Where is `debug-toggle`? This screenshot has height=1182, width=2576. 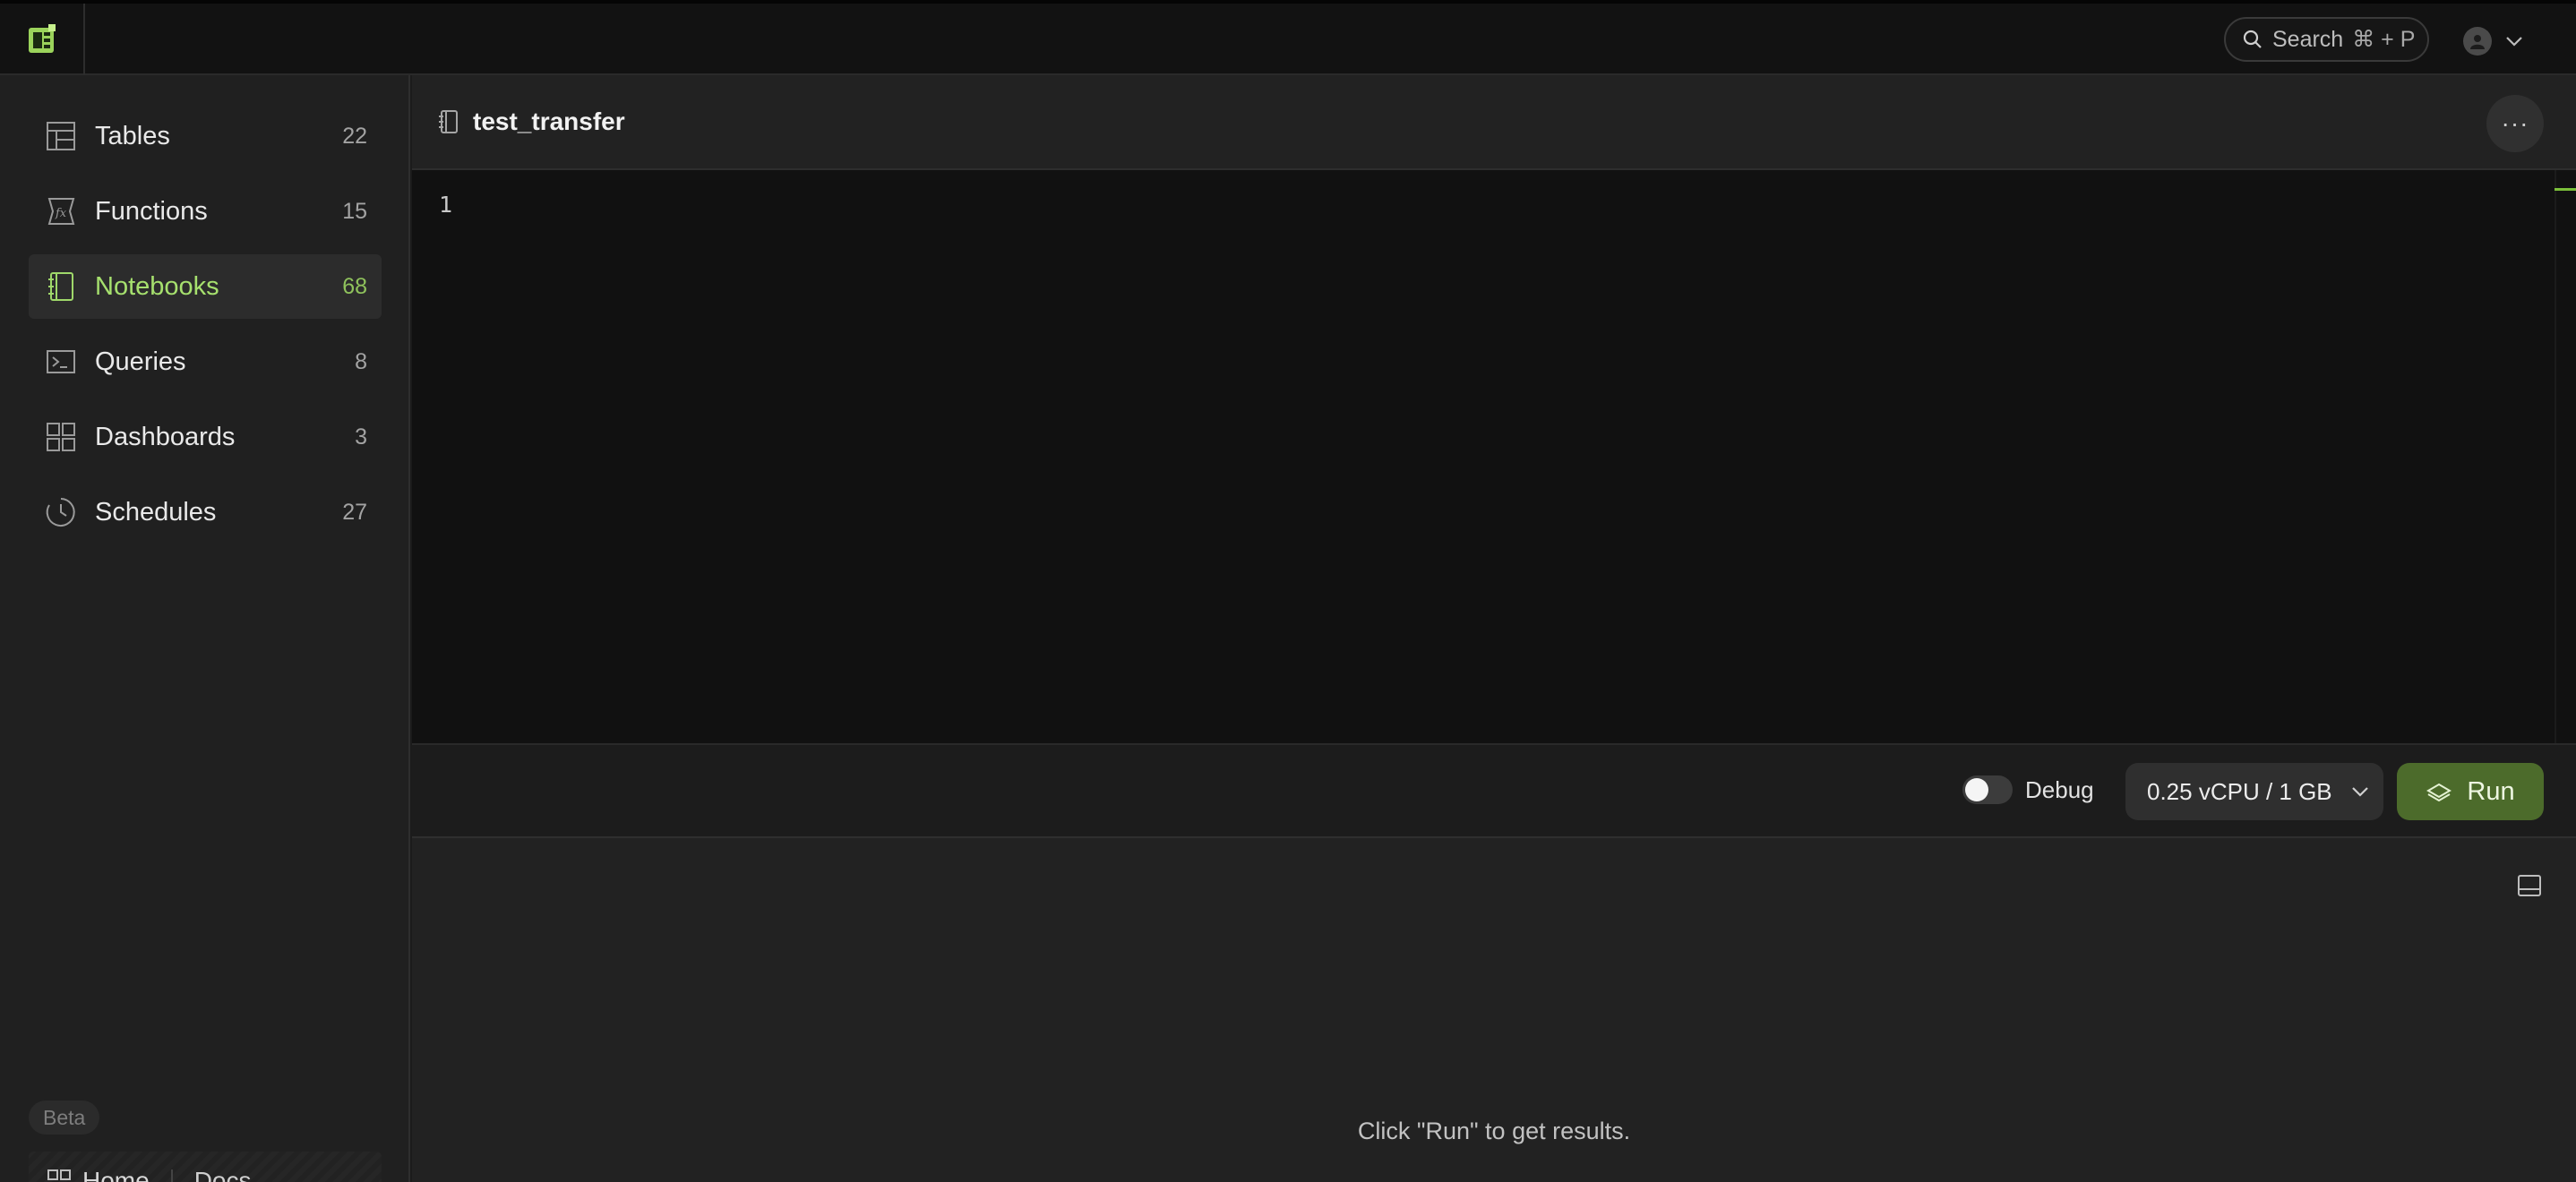
debug-toggle is located at coordinates (1987, 789).